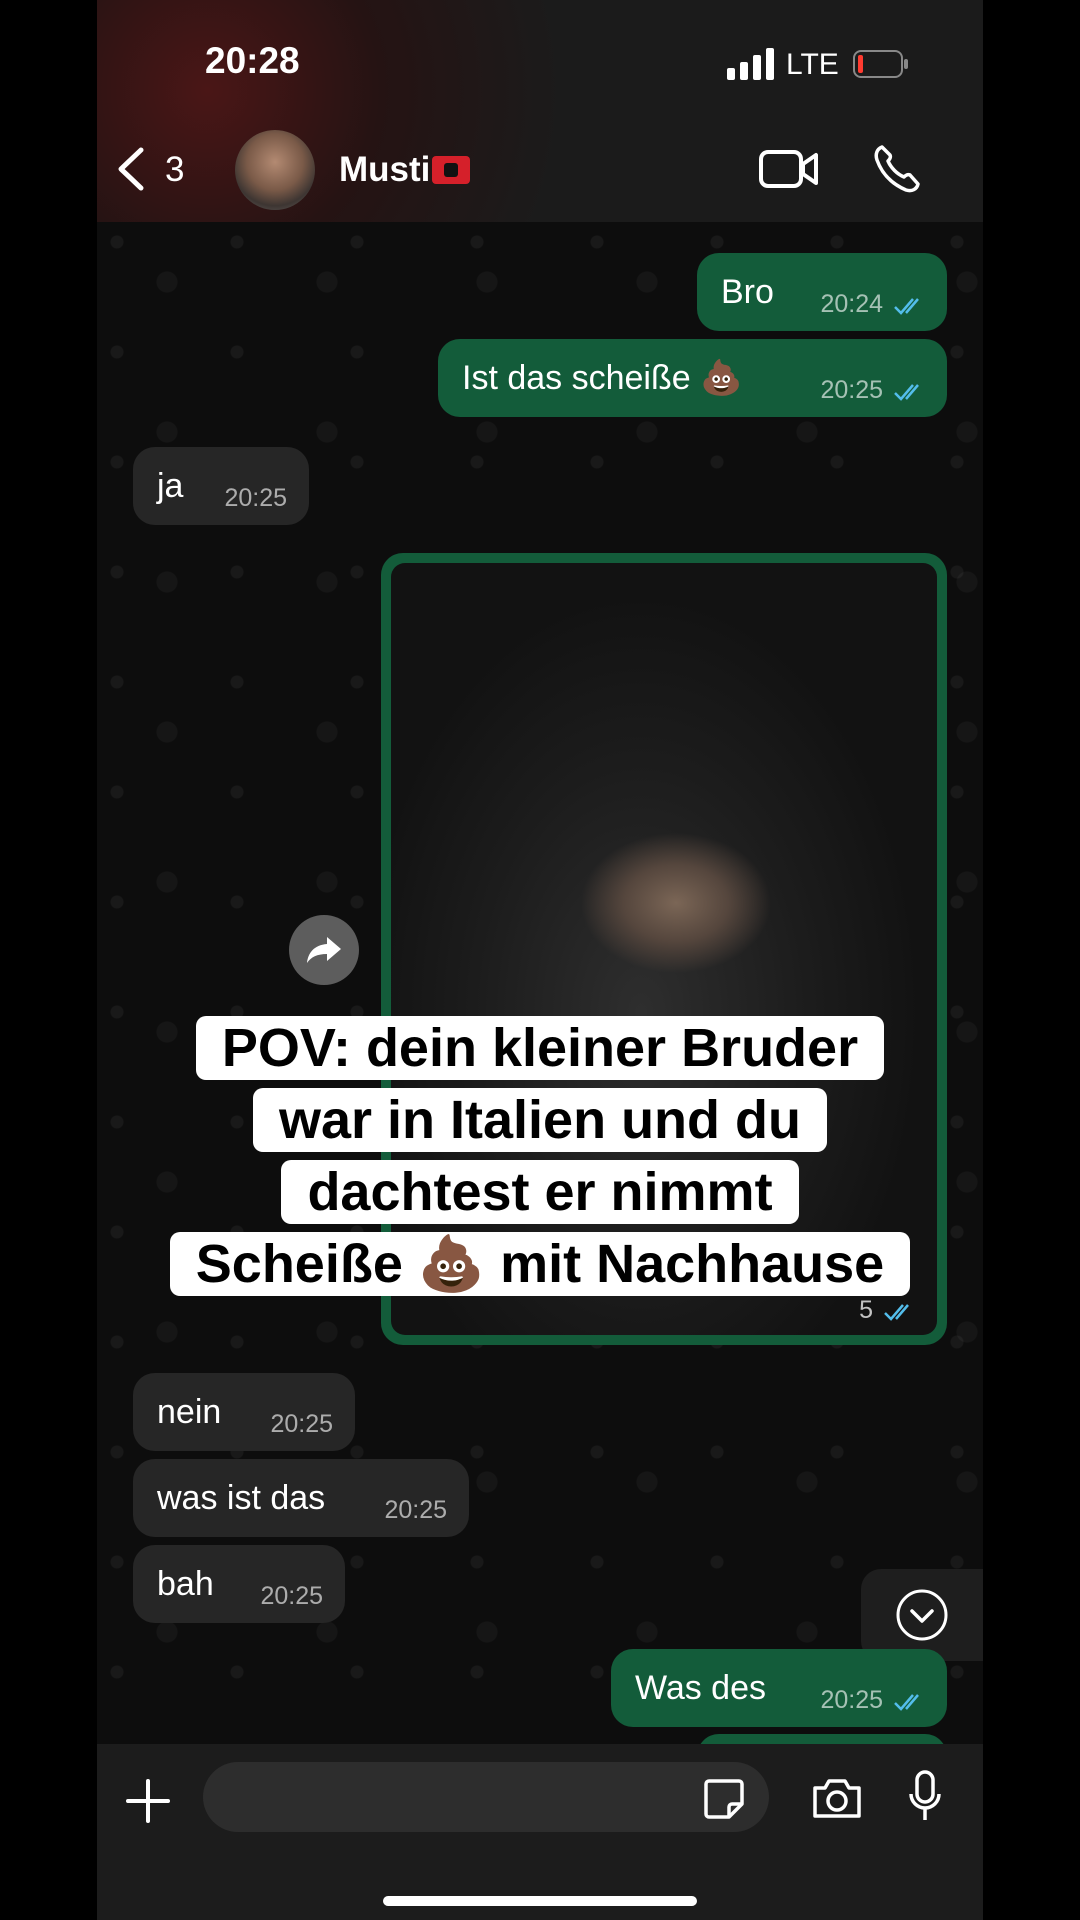 This screenshot has width=1080, height=1920. I want to click on top-bar: 20:28 LTE 3 Musti, so click(540, 111).